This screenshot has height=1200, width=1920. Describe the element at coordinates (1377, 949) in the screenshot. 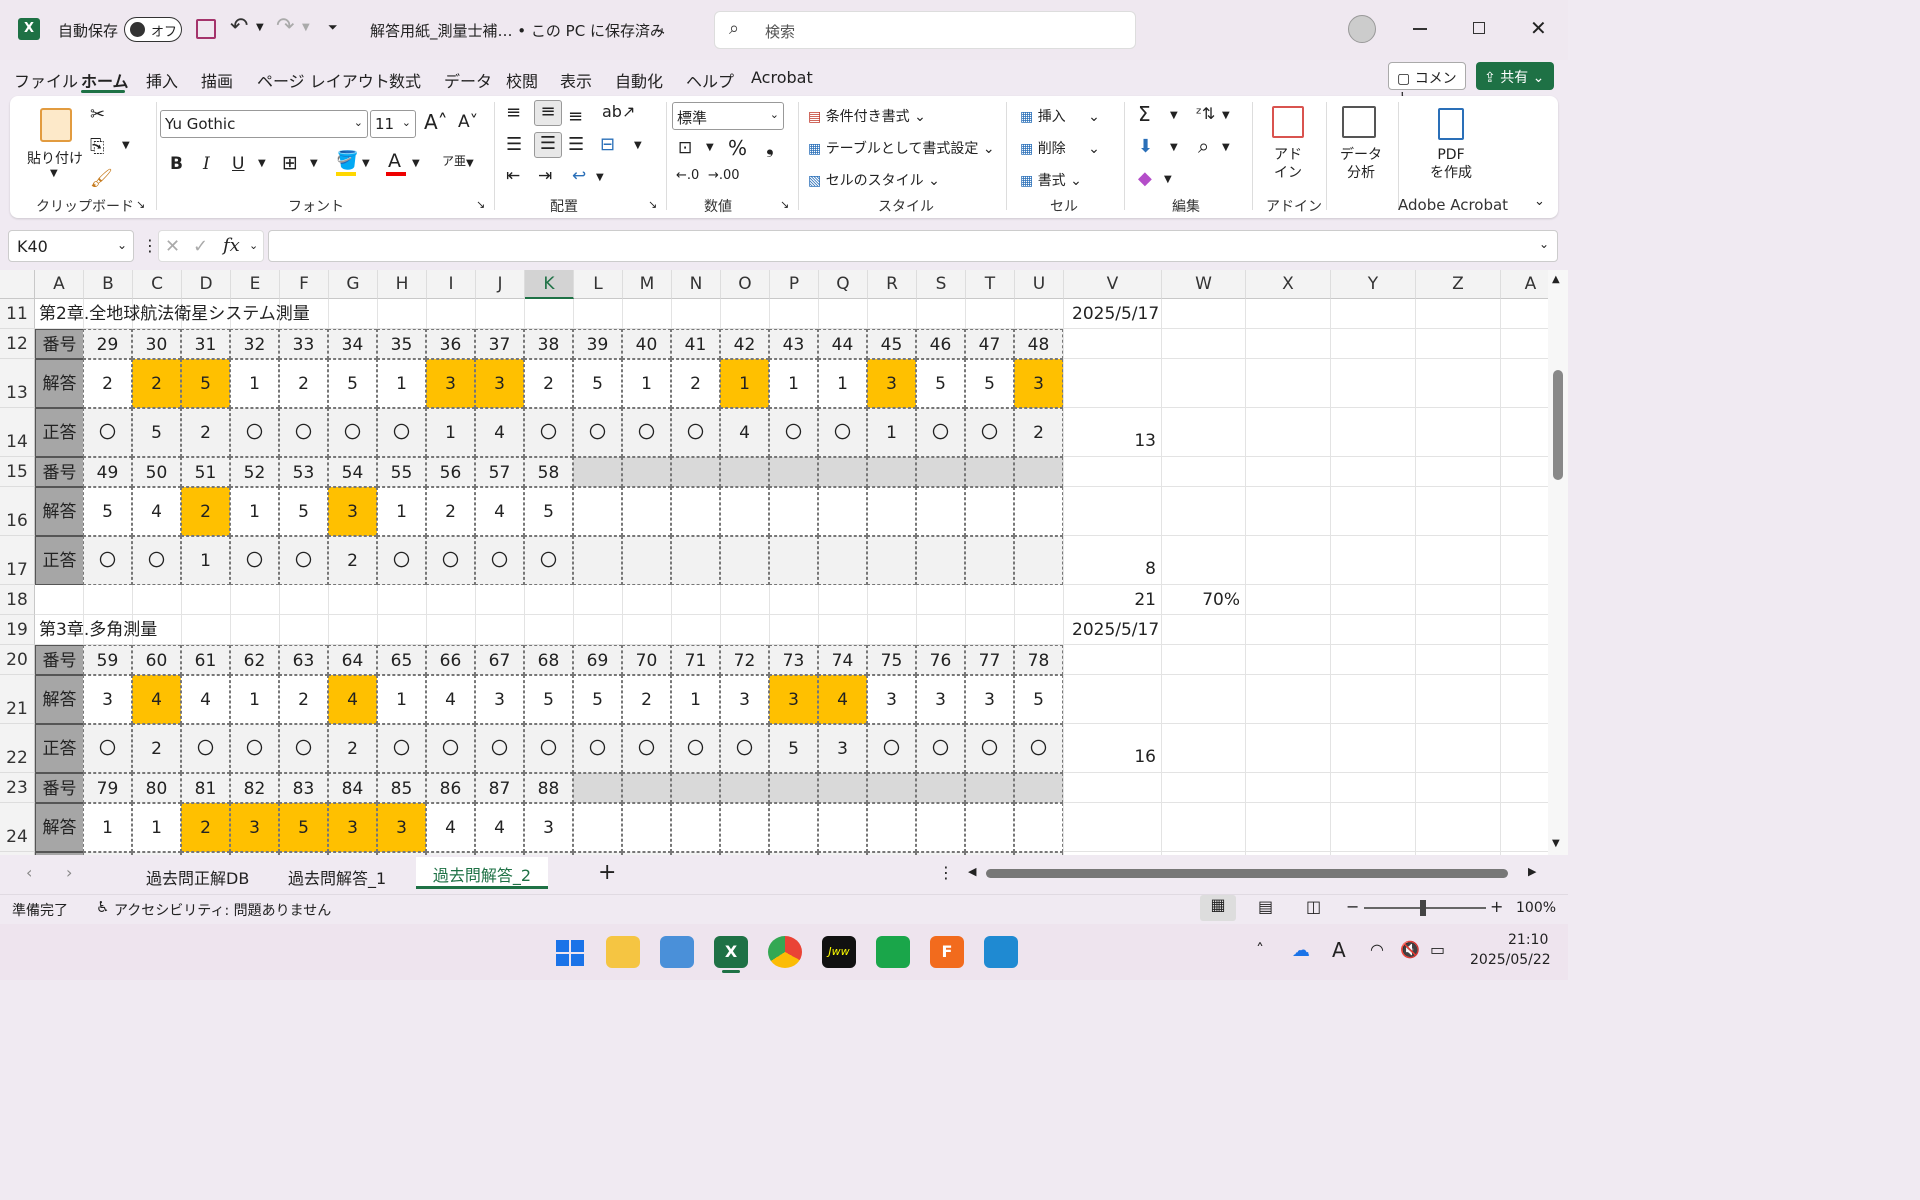

I see `wifi-icon: ◠` at that location.